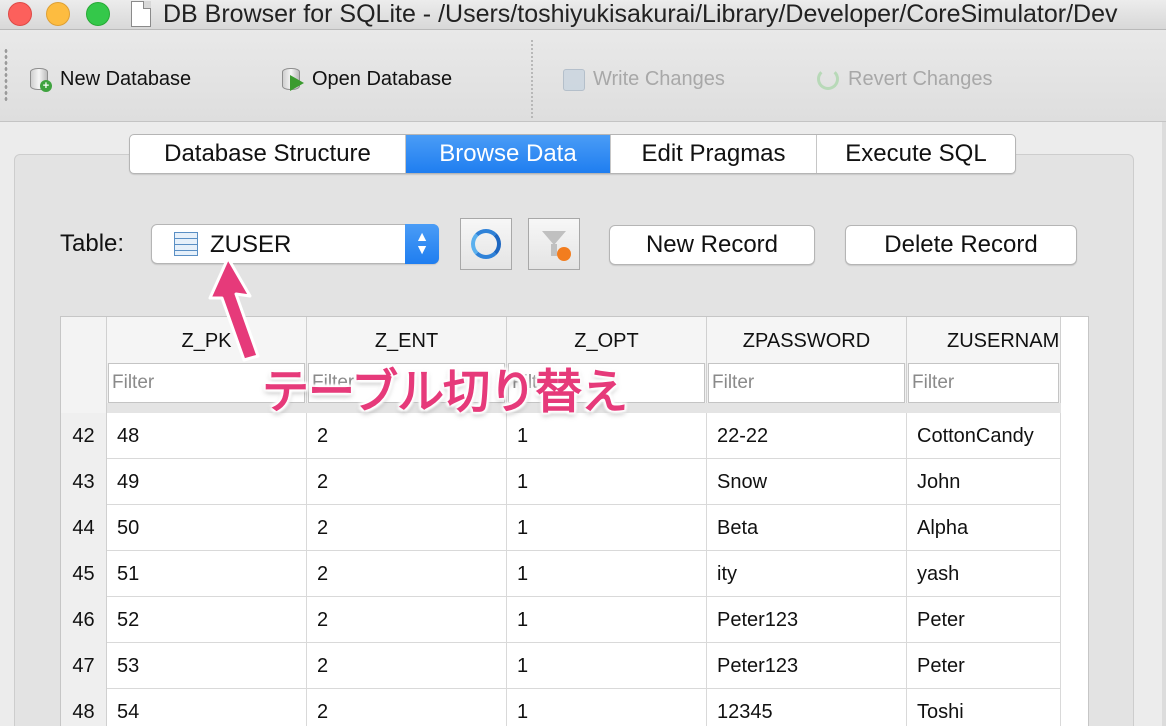  Describe the element at coordinates (445, 392) in the screenshot. I see `annotation-label: テーブル切り替え` at that location.